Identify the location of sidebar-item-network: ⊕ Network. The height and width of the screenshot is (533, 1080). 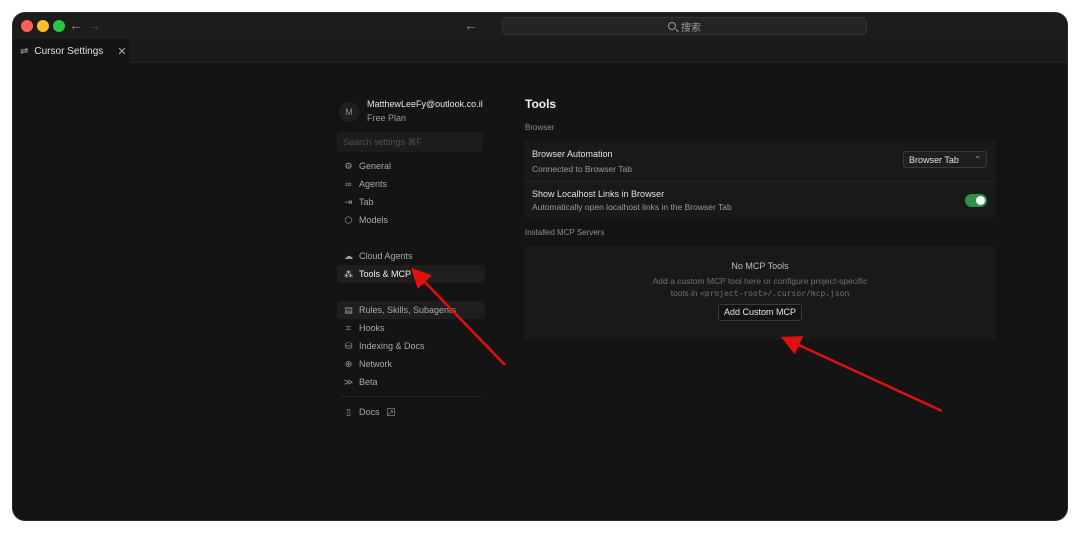
(411, 364).